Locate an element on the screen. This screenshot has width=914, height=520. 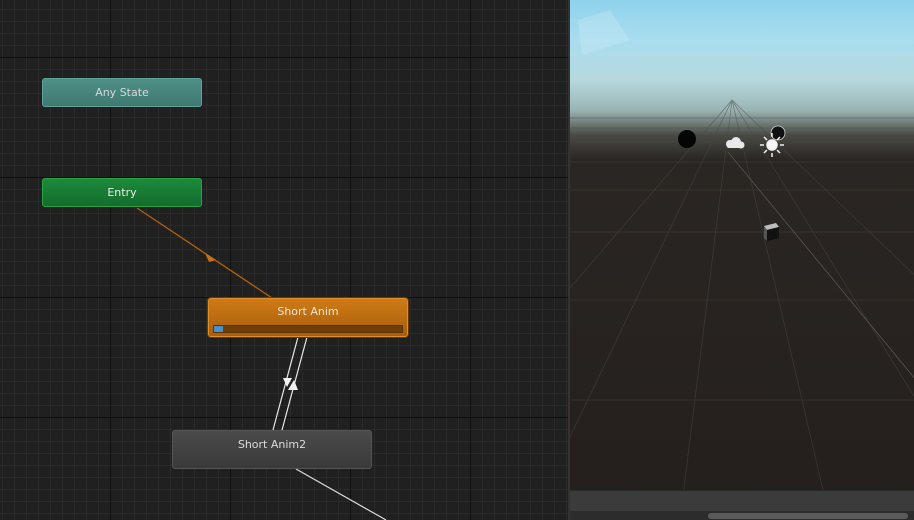
sphere-icon is located at coordinates (687, 139).